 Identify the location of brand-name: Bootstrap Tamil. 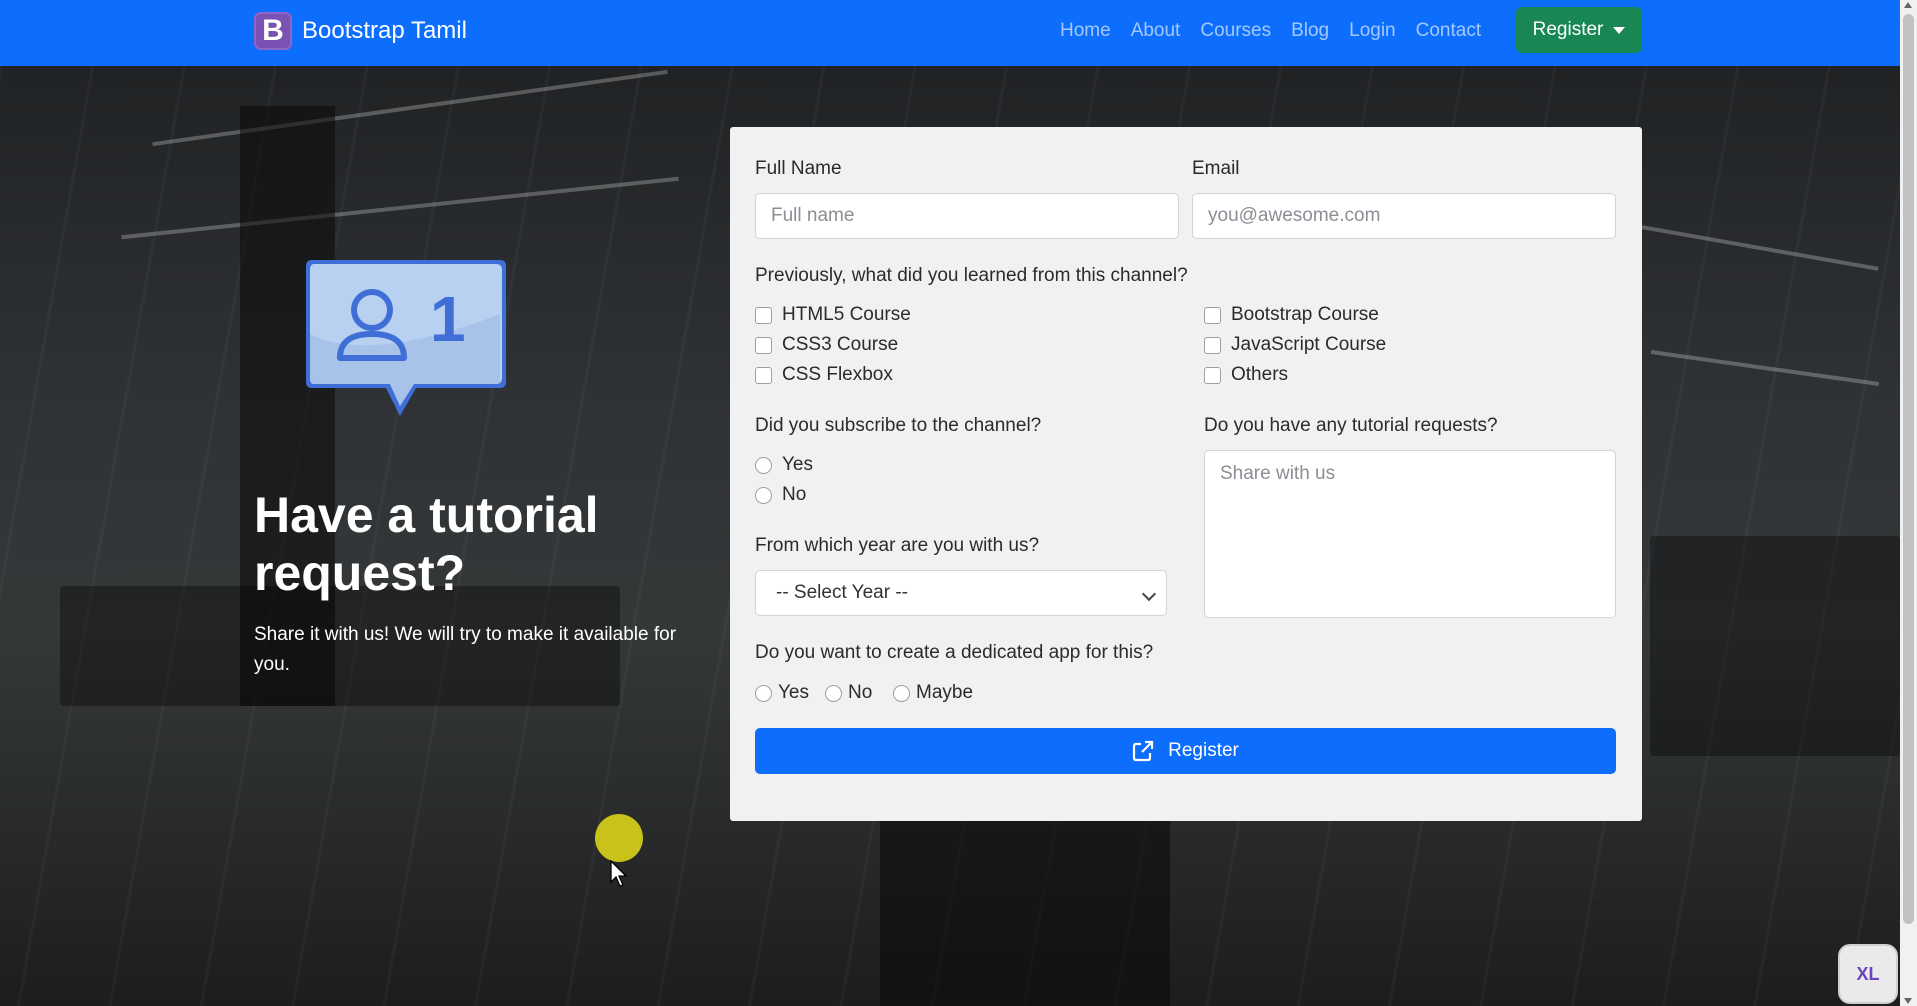
(384, 30).